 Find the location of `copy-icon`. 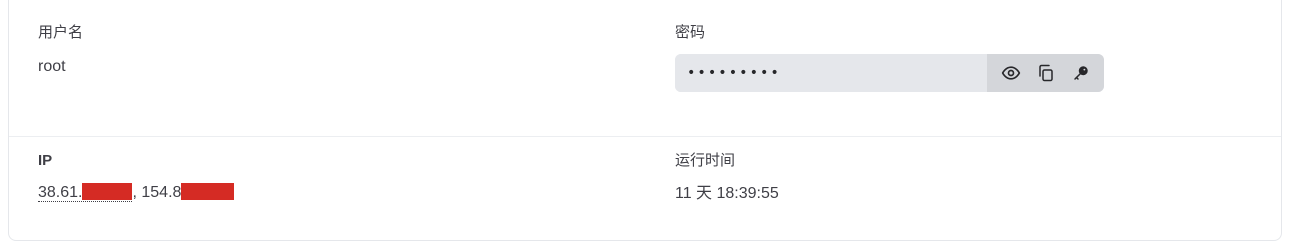

copy-icon is located at coordinates (1045, 73).